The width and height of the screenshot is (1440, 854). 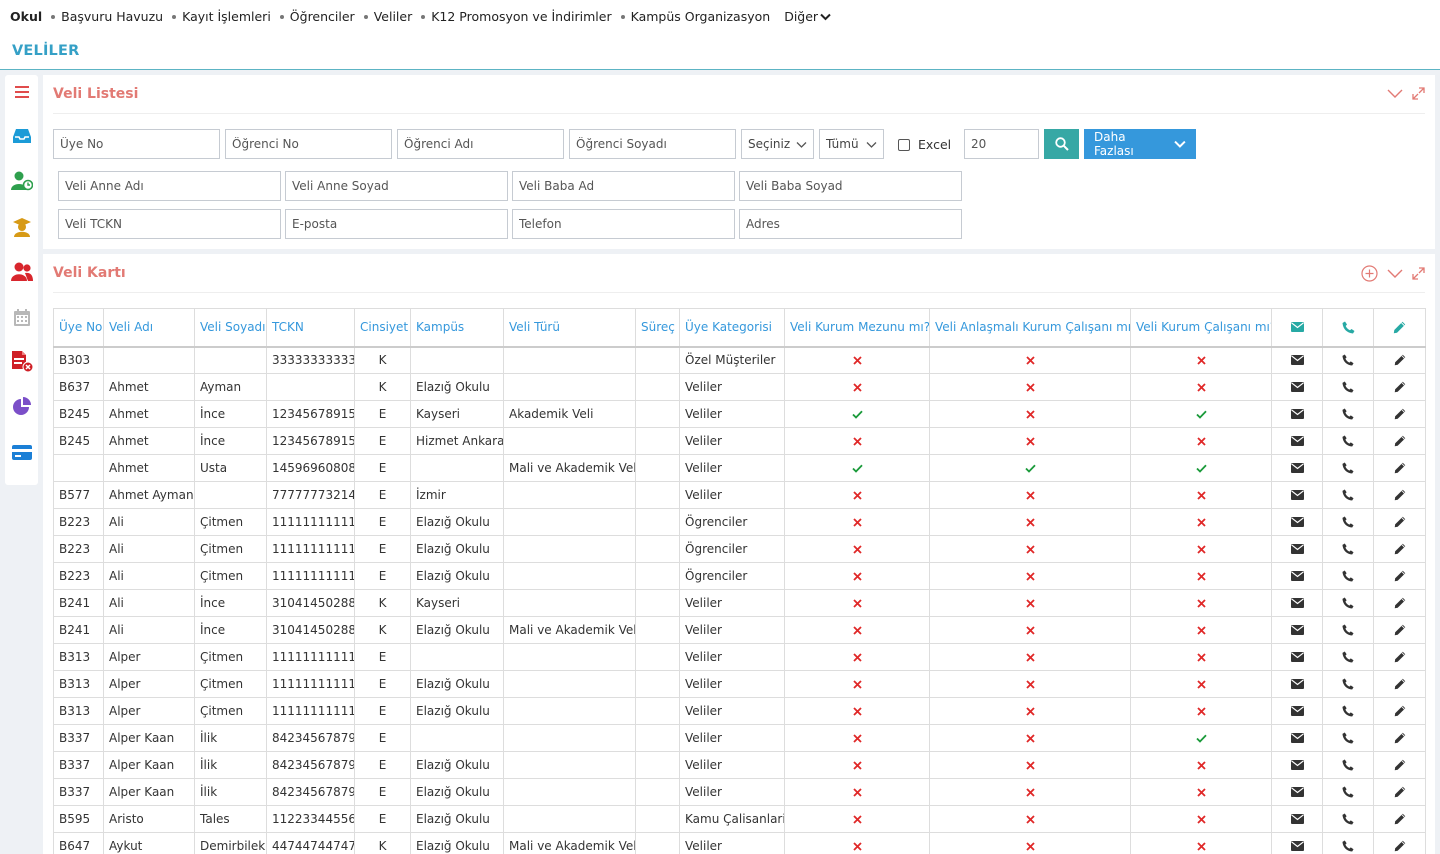 What do you see at coordinates (569, 328) in the screenshot?
I see `col-veli-turu: Veli Türü` at bounding box center [569, 328].